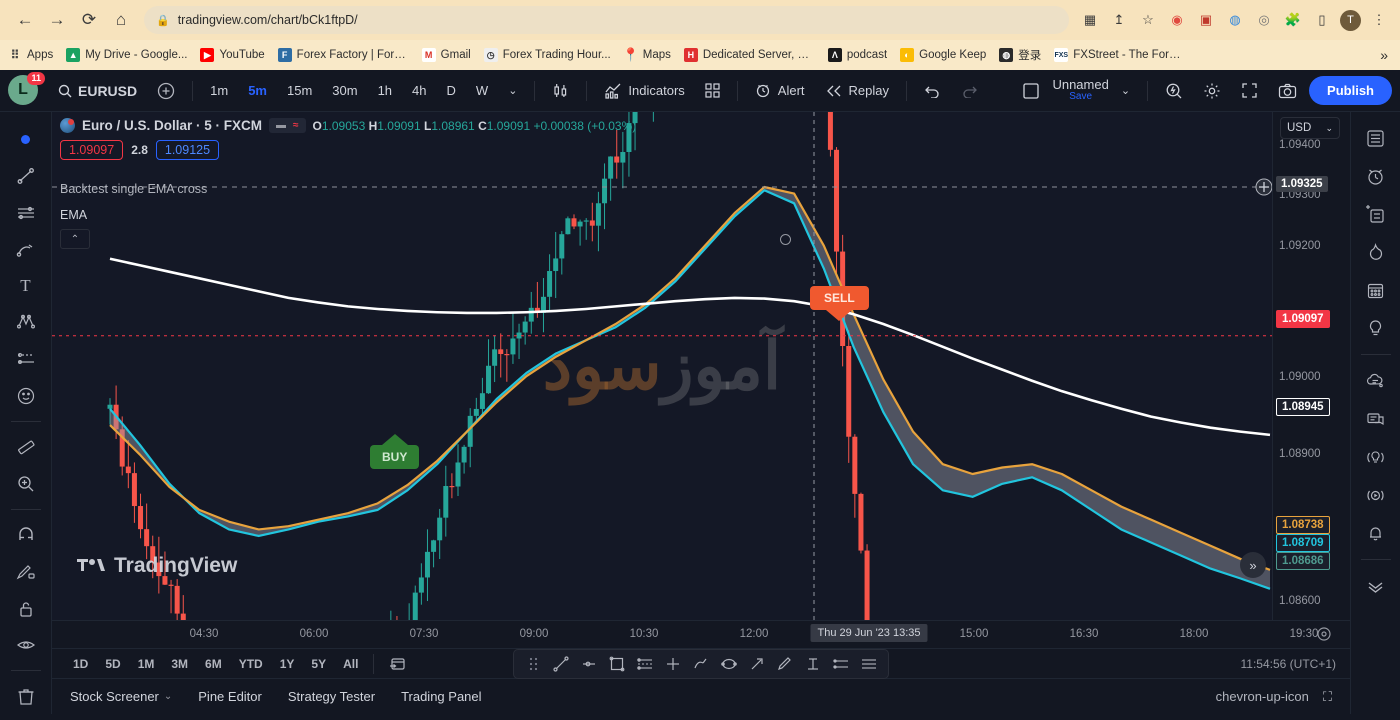  What do you see at coordinates (26, 447) in the screenshot?
I see `measure-ruler-icon` at bounding box center [26, 447].